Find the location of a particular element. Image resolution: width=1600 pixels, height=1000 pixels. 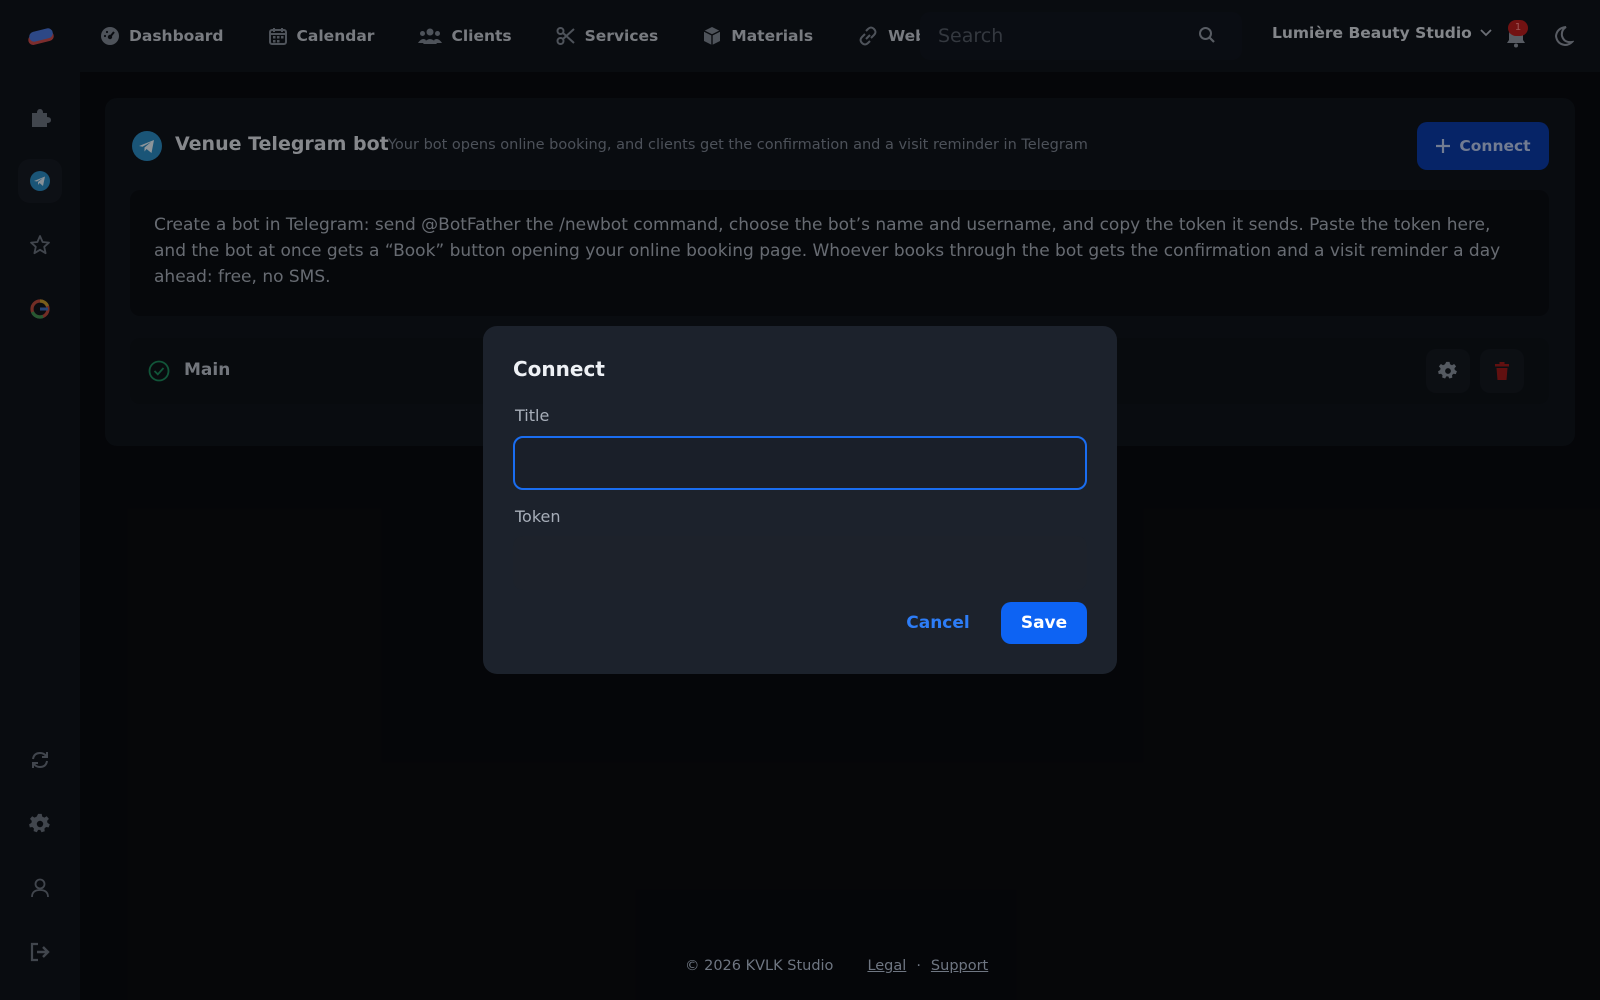

token-field-label: Token is located at coordinates (538, 516).